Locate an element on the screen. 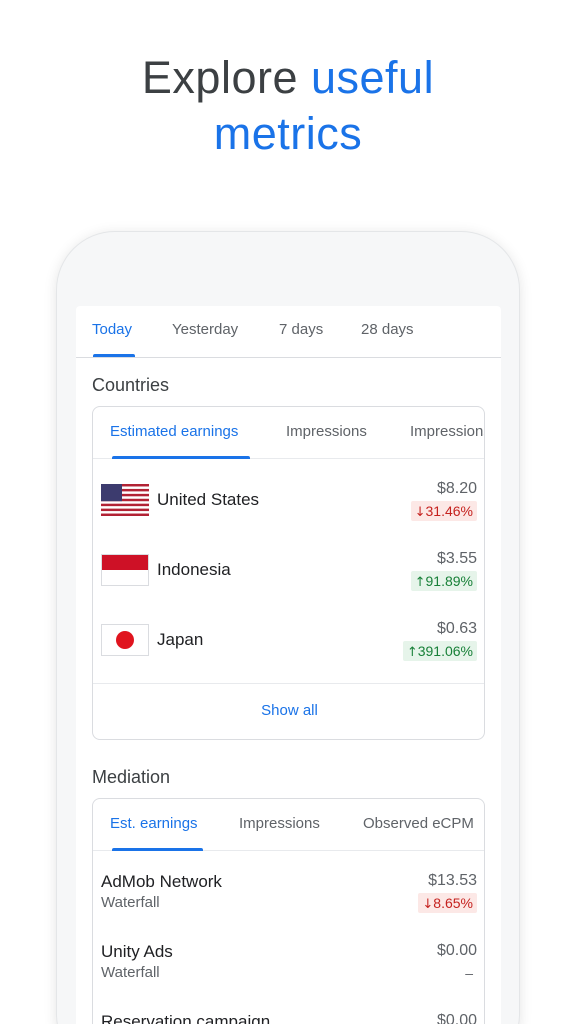  us-flag-icon is located at coordinates (125, 500).